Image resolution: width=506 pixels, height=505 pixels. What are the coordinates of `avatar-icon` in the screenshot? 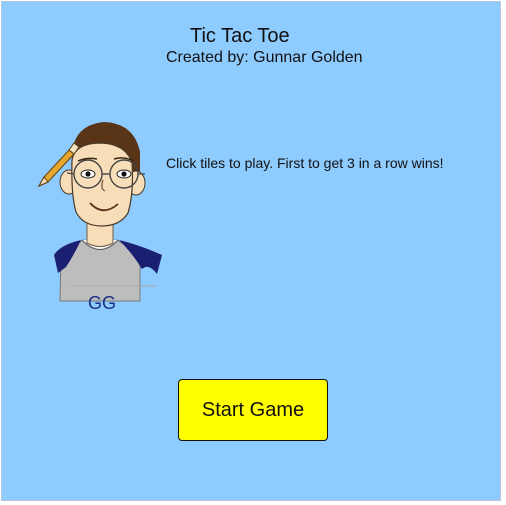 It's located at (99, 212).